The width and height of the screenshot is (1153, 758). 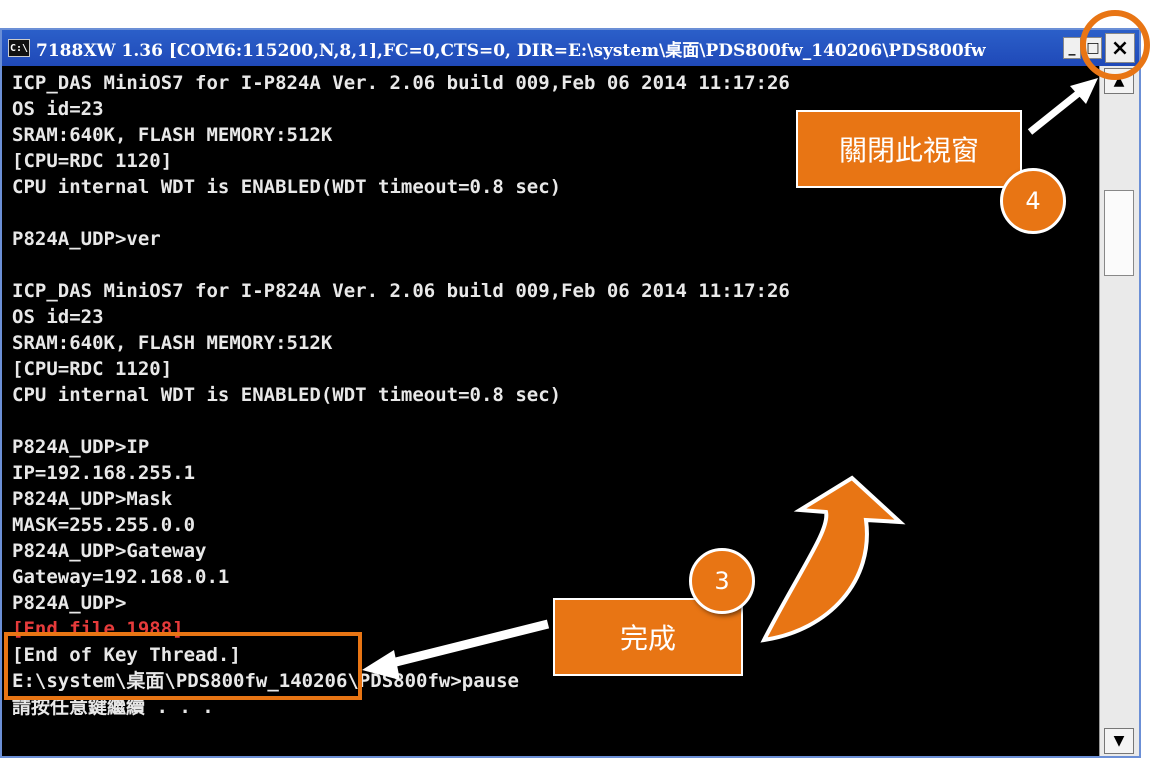 What do you see at coordinates (1062, 106) in the screenshot?
I see `pointer-arrow-to-close` at bounding box center [1062, 106].